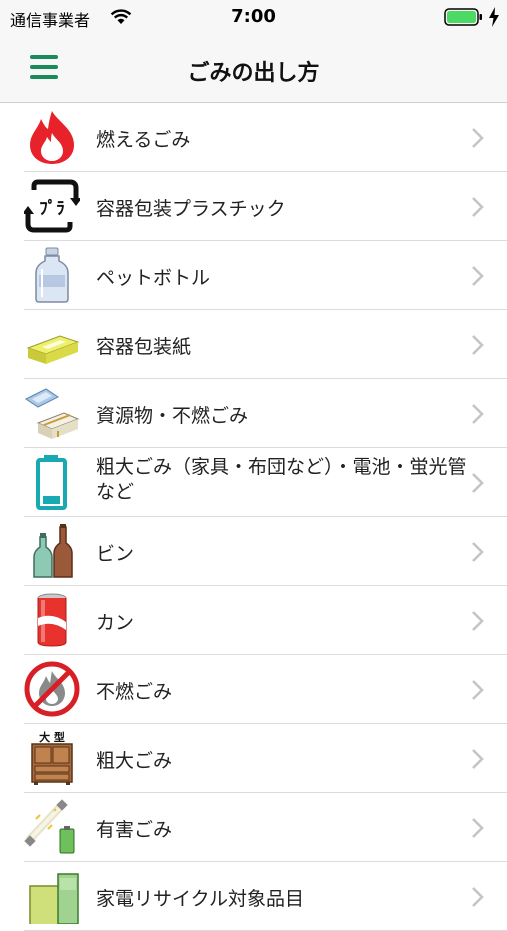  What do you see at coordinates (134, 830) in the screenshot?
I see `list-item-label: 有害ごみ` at bounding box center [134, 830].